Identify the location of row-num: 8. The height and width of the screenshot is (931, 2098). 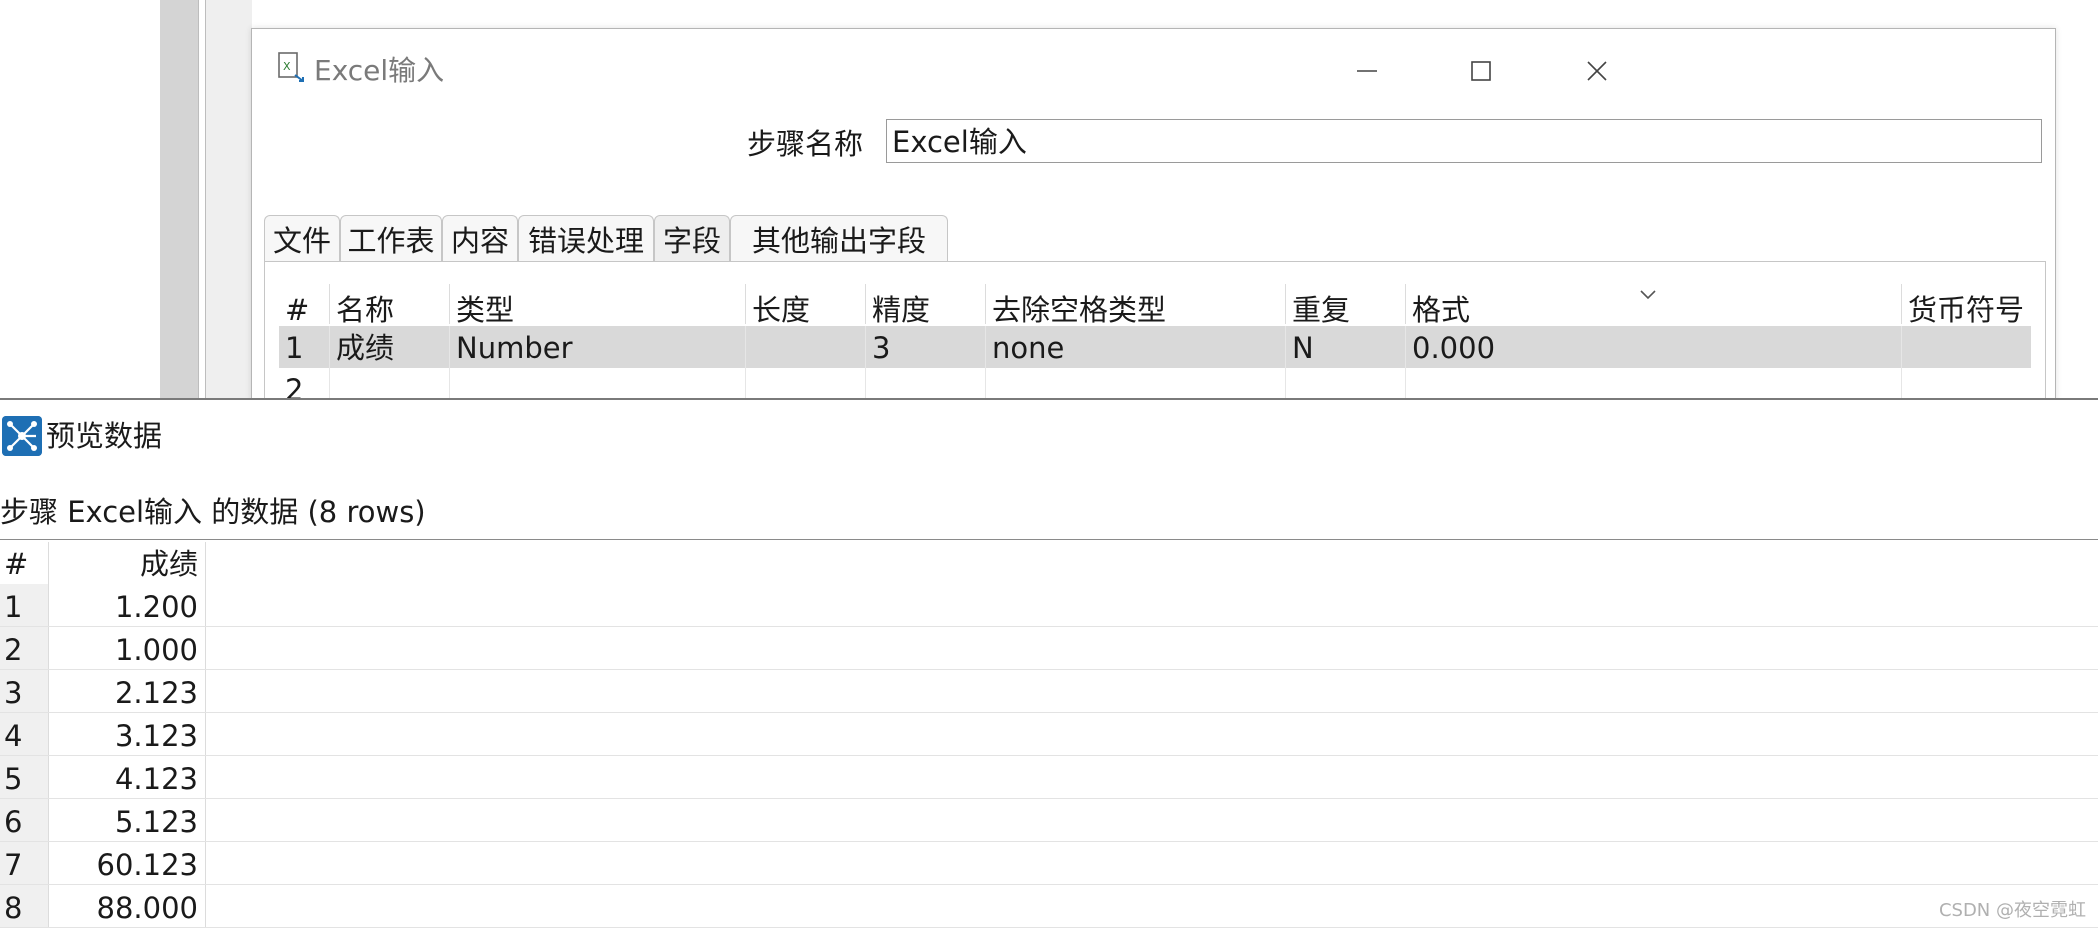
(13, 908).